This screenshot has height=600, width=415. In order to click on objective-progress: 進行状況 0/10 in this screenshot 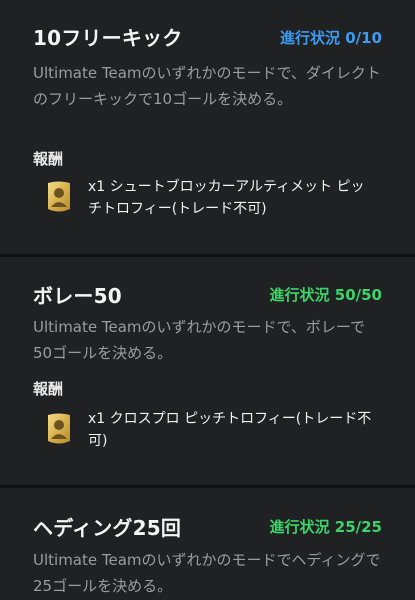, I will do `click(330, 38)`.